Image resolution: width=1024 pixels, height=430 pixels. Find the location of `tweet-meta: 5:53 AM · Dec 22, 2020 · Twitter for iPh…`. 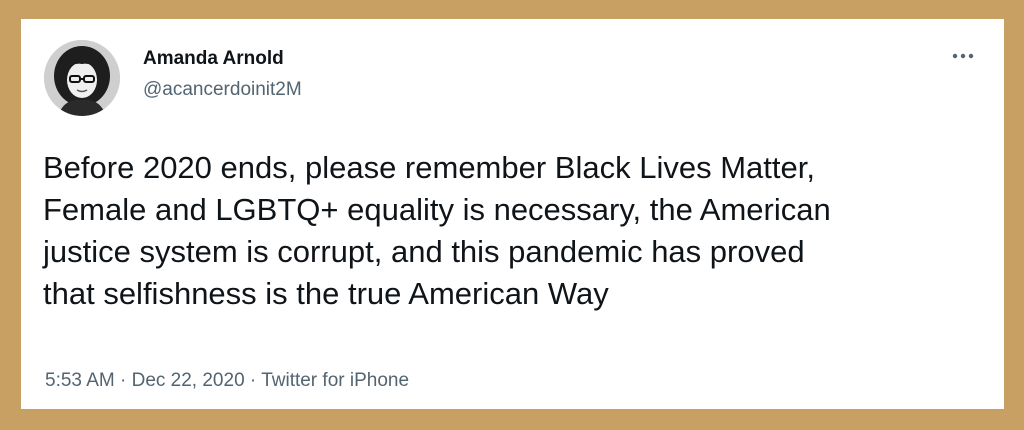

tweet-meta: 5:53 AM · Dec 22, 2020 · Twitter for iPh… is located at coordinates (227, 381).